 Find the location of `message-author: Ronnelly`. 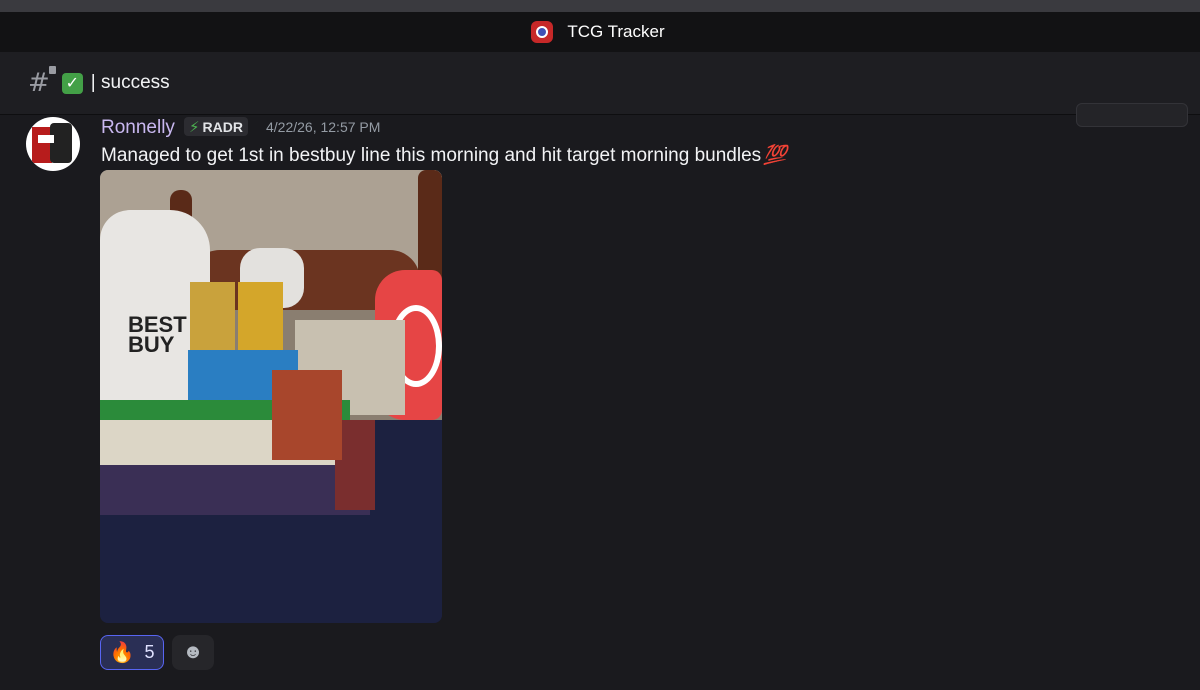

message-author: Ronnelly is located at coordinates (138, 128).